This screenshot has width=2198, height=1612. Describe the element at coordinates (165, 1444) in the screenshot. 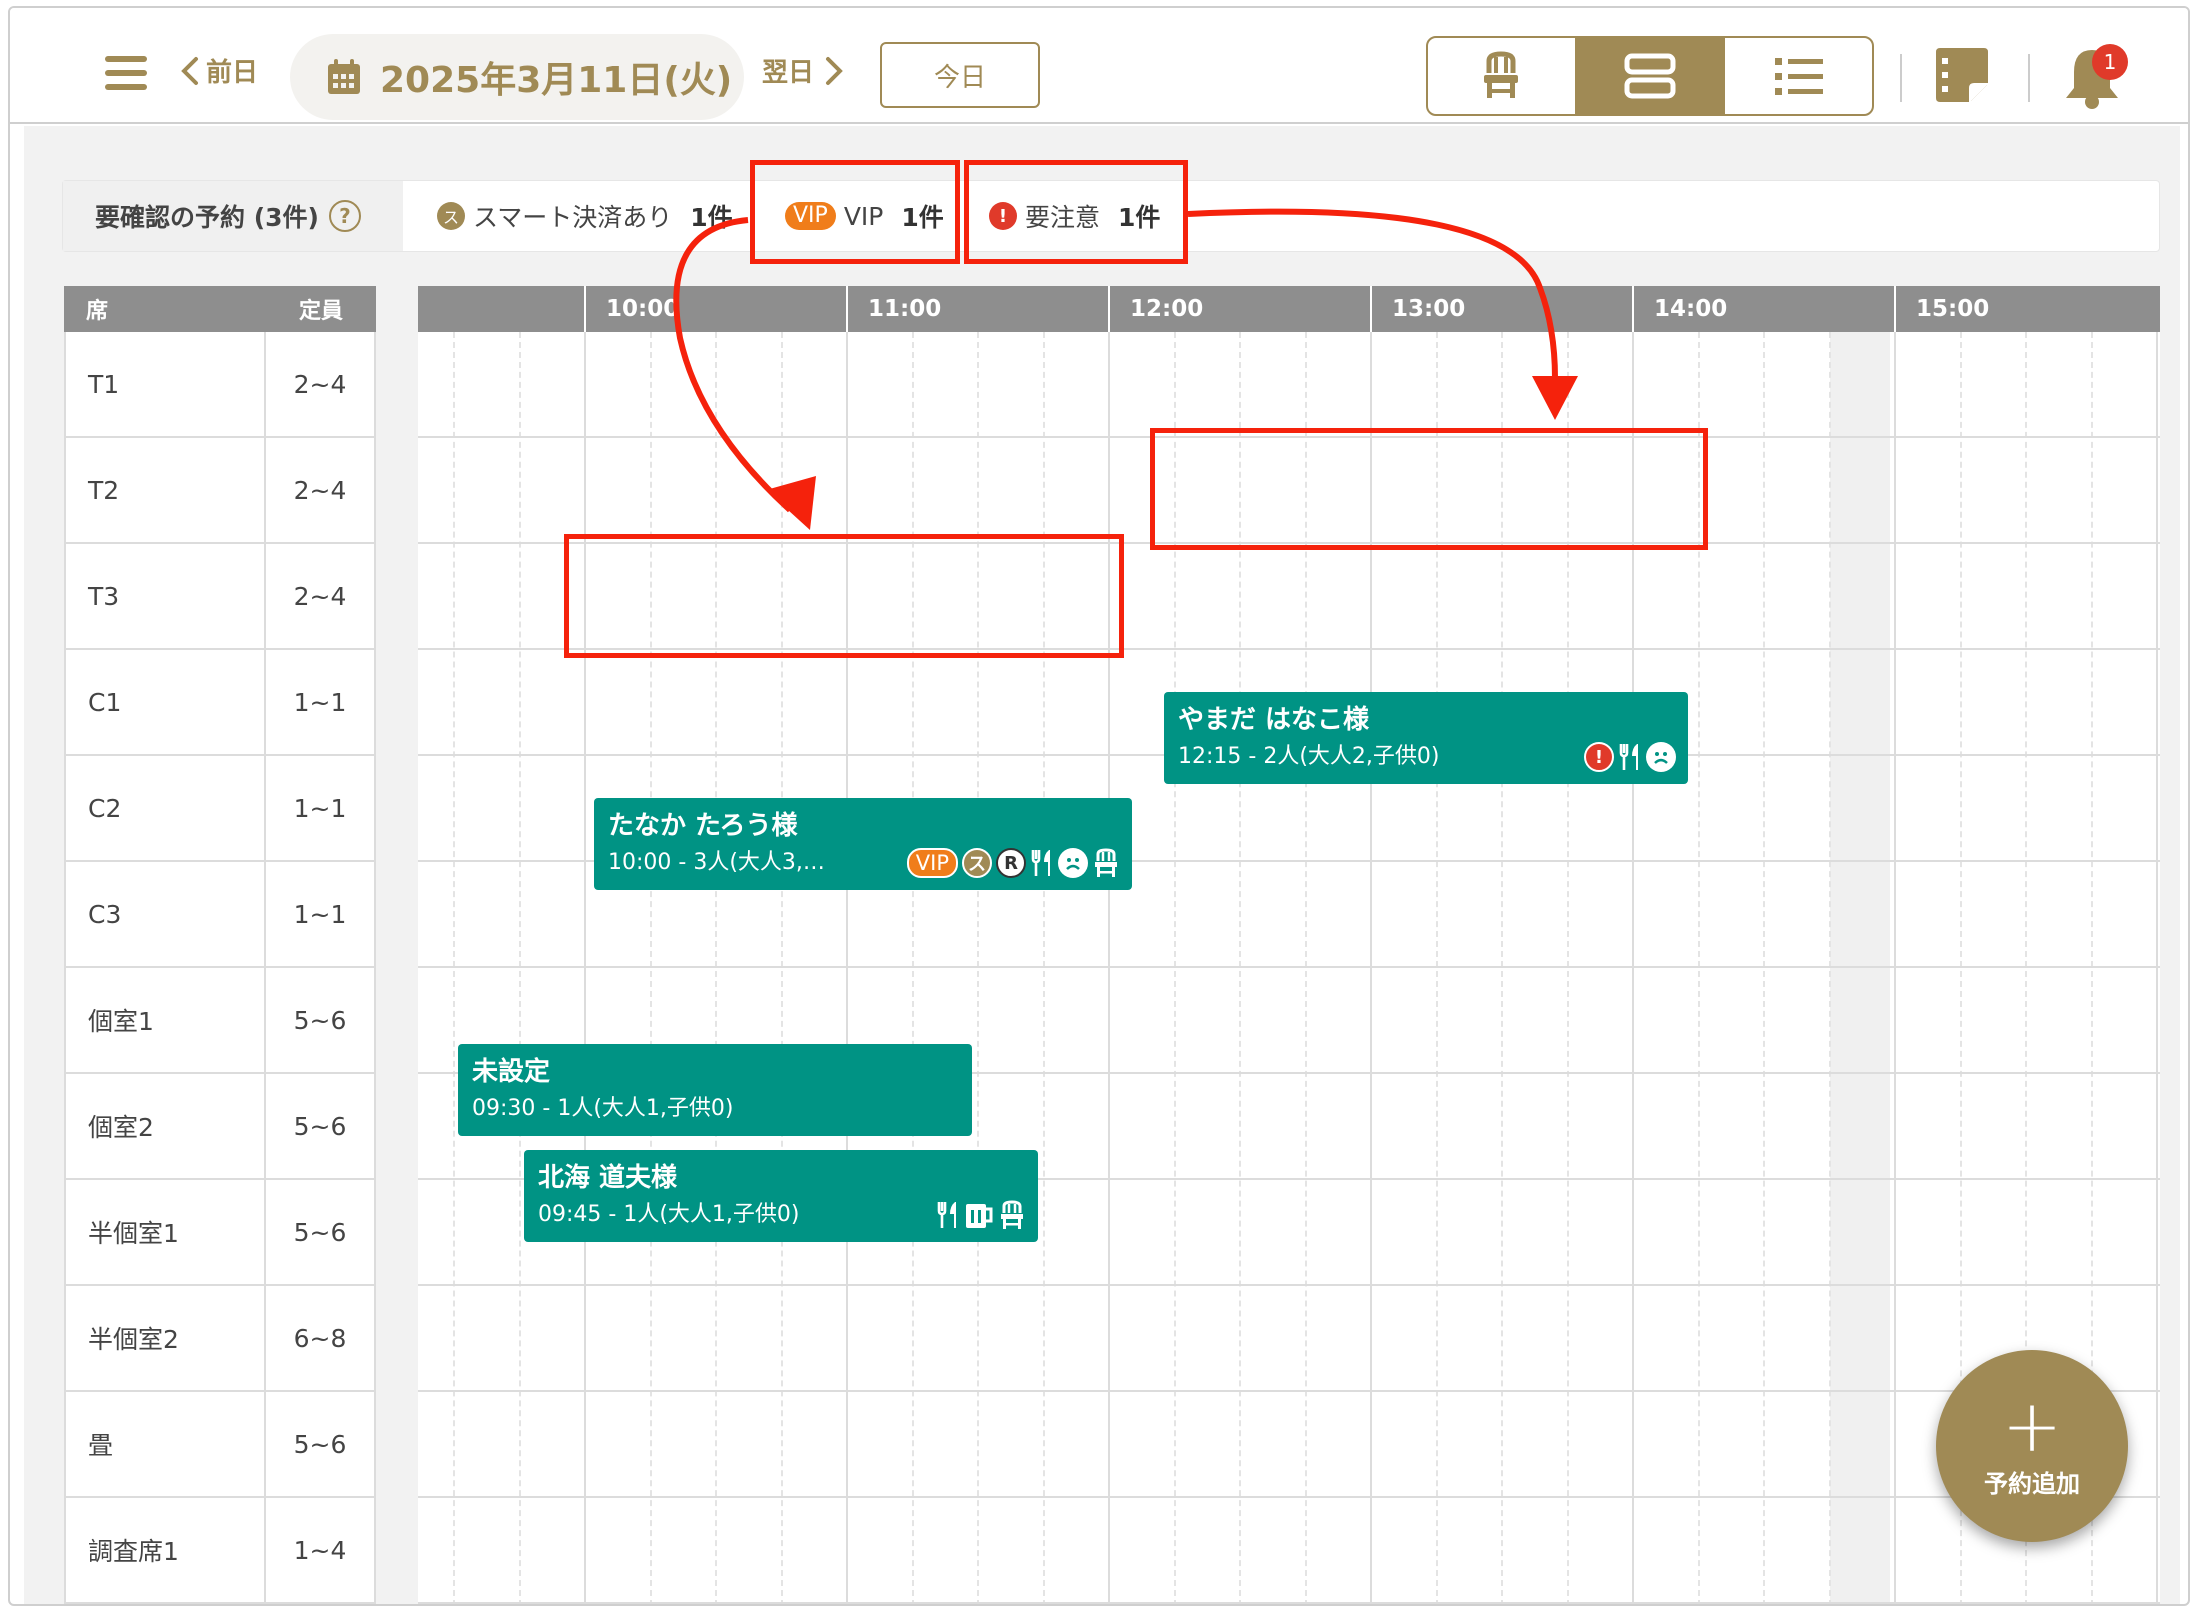

I see `seat-name: 畳` at that location.